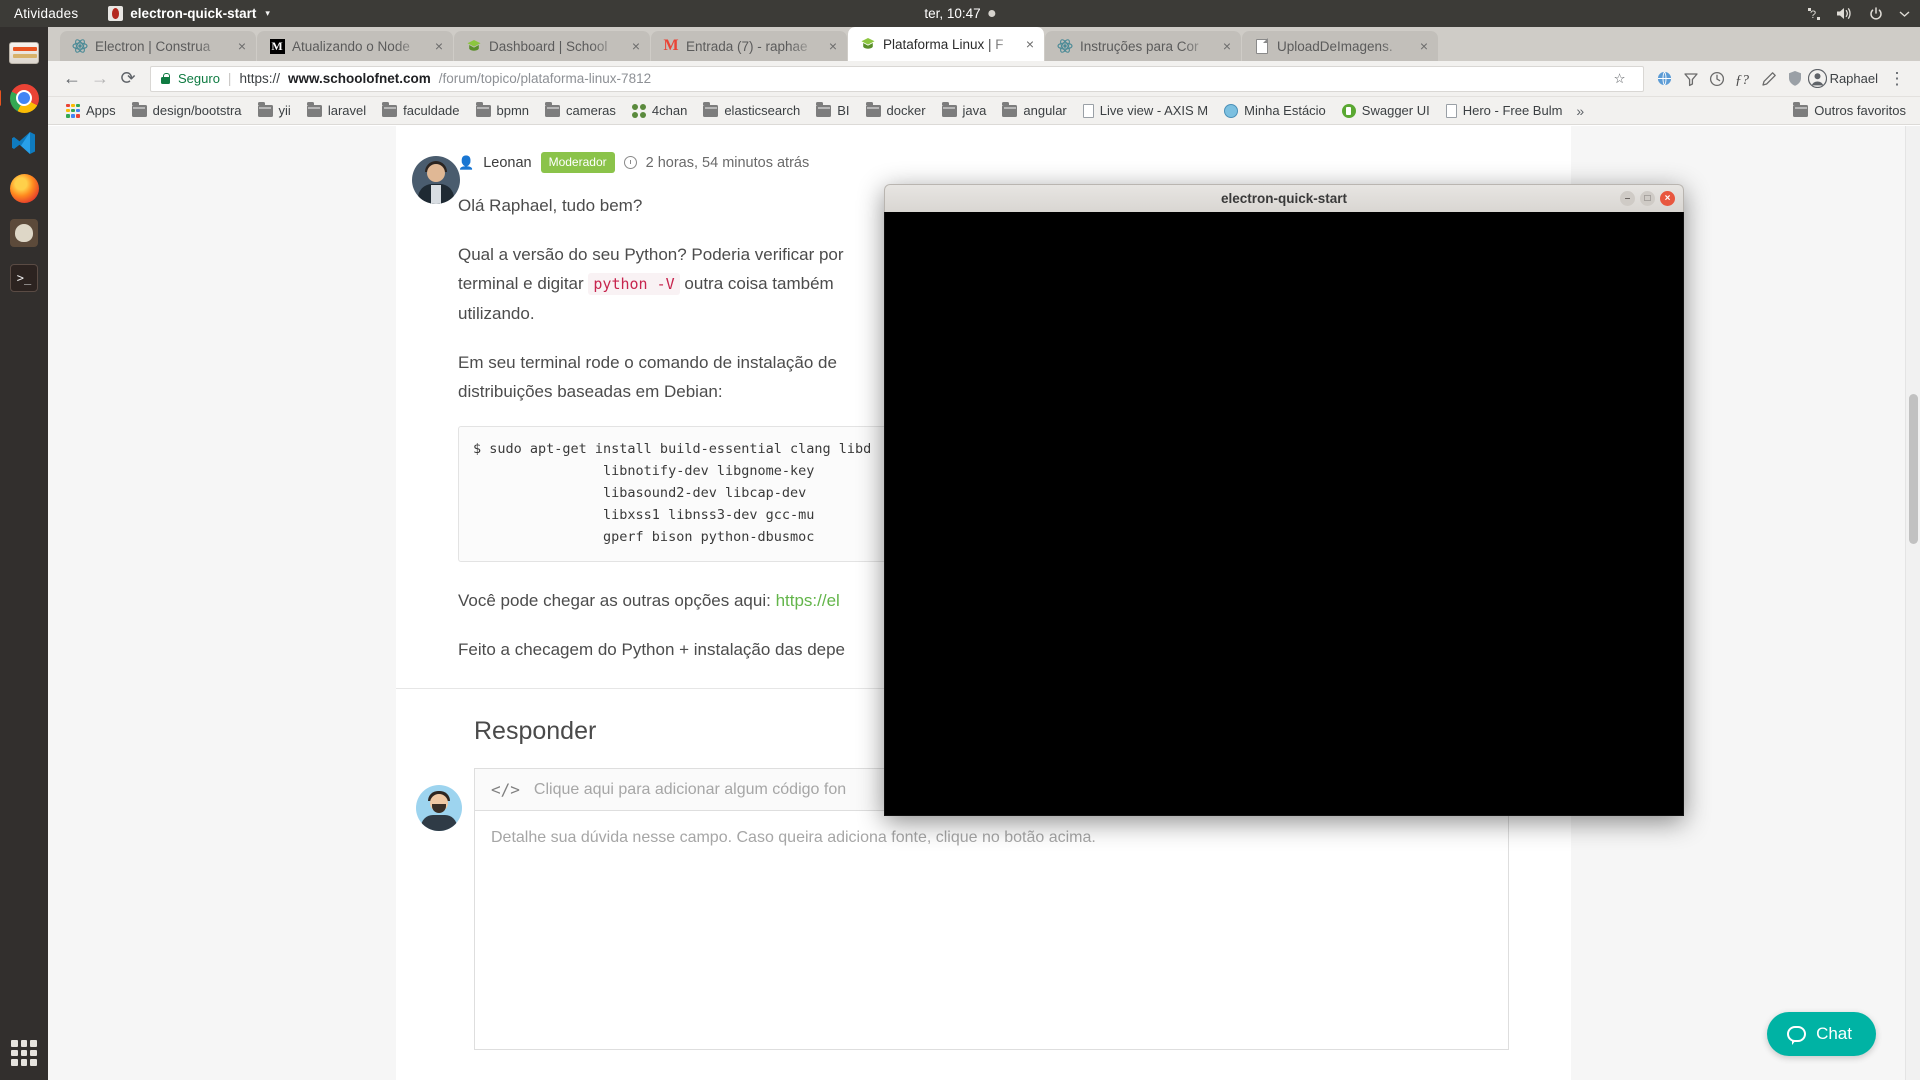  What do you see at coordinates (116, 13) in the screenshot?
I see `electron-app-icon` at bounding box center [116, 13].